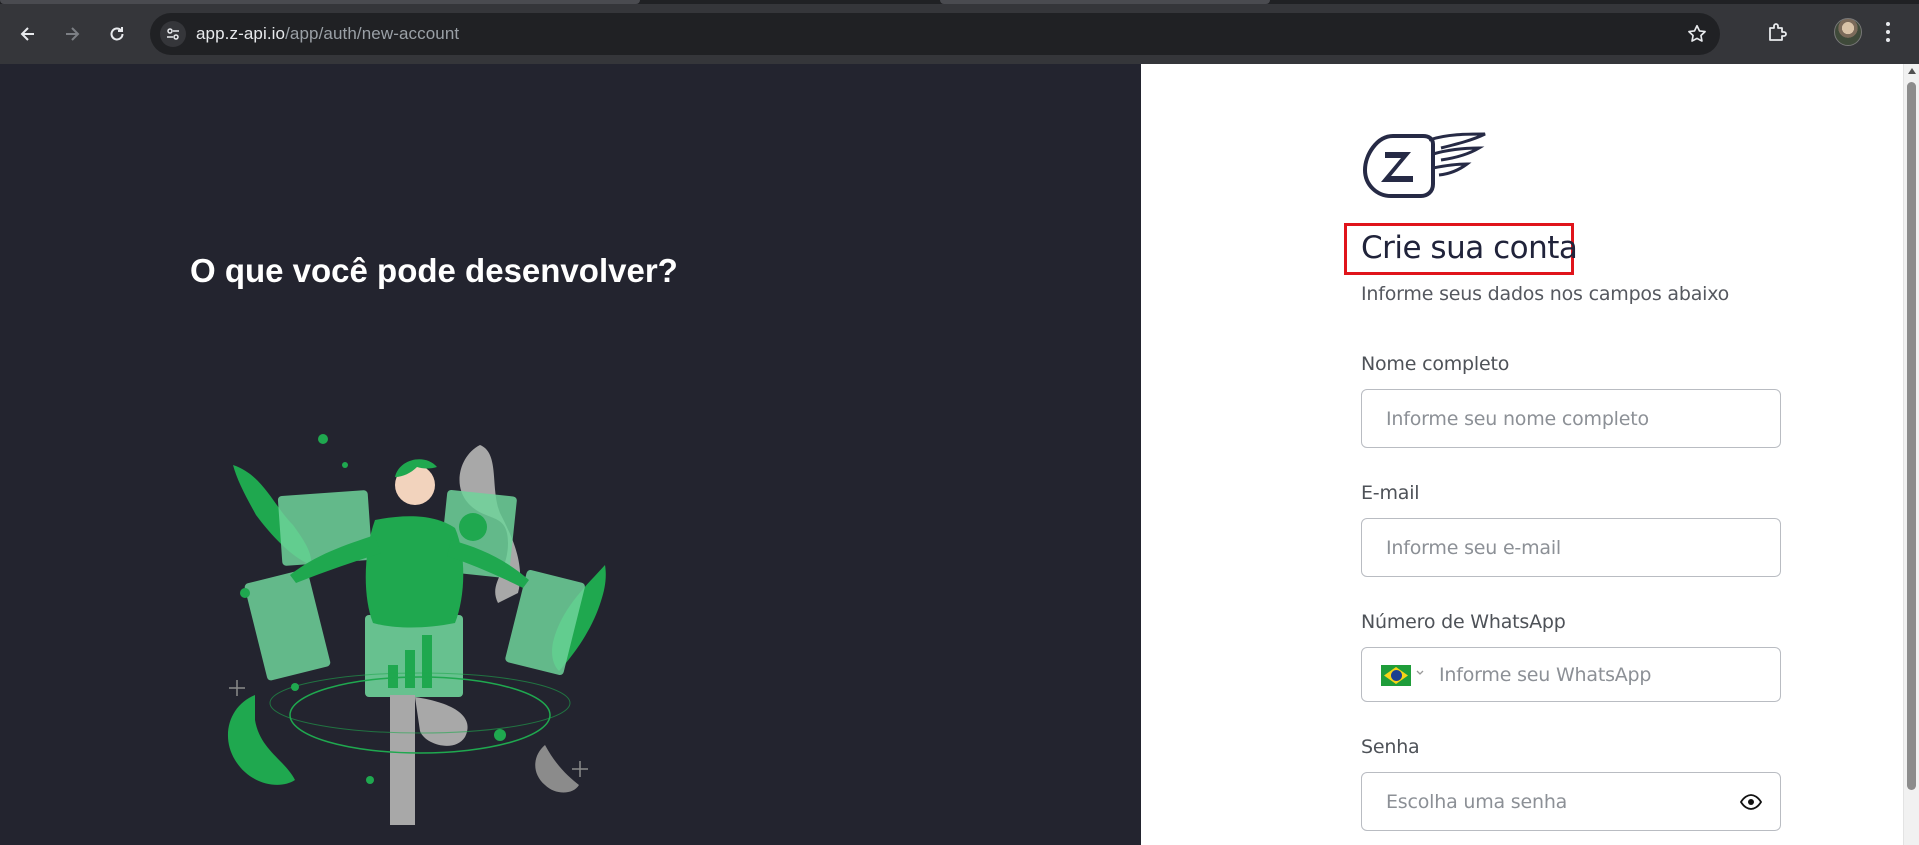  I want to click on password-field-box, so click(1571, 801).